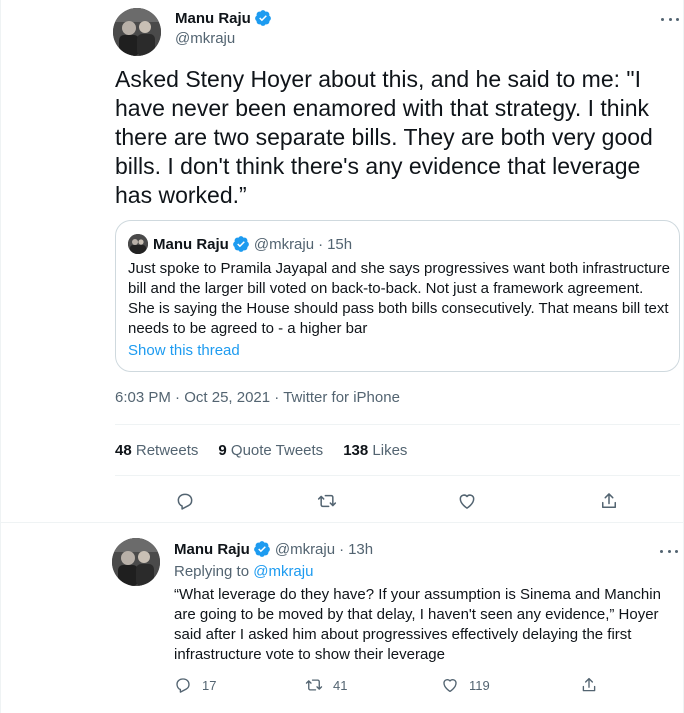 This screenshot has width=684, height=713. What do you see at coordinates (340, 685) in the screenshot?
I see `retweet-count: 41` at bounding box center [340, 685].